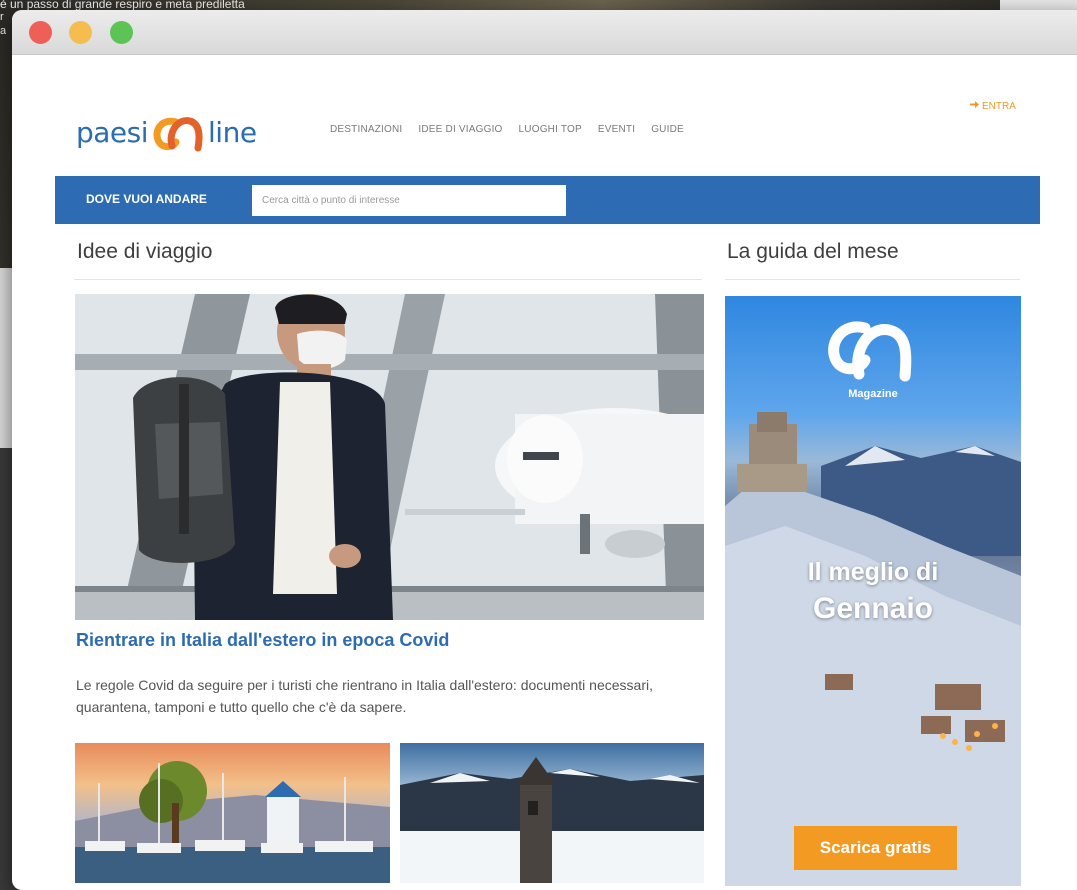  Describe the element at coordinates (875, 848) in the screenshot. I see `download-free-button: Scarica gratis` at that location.